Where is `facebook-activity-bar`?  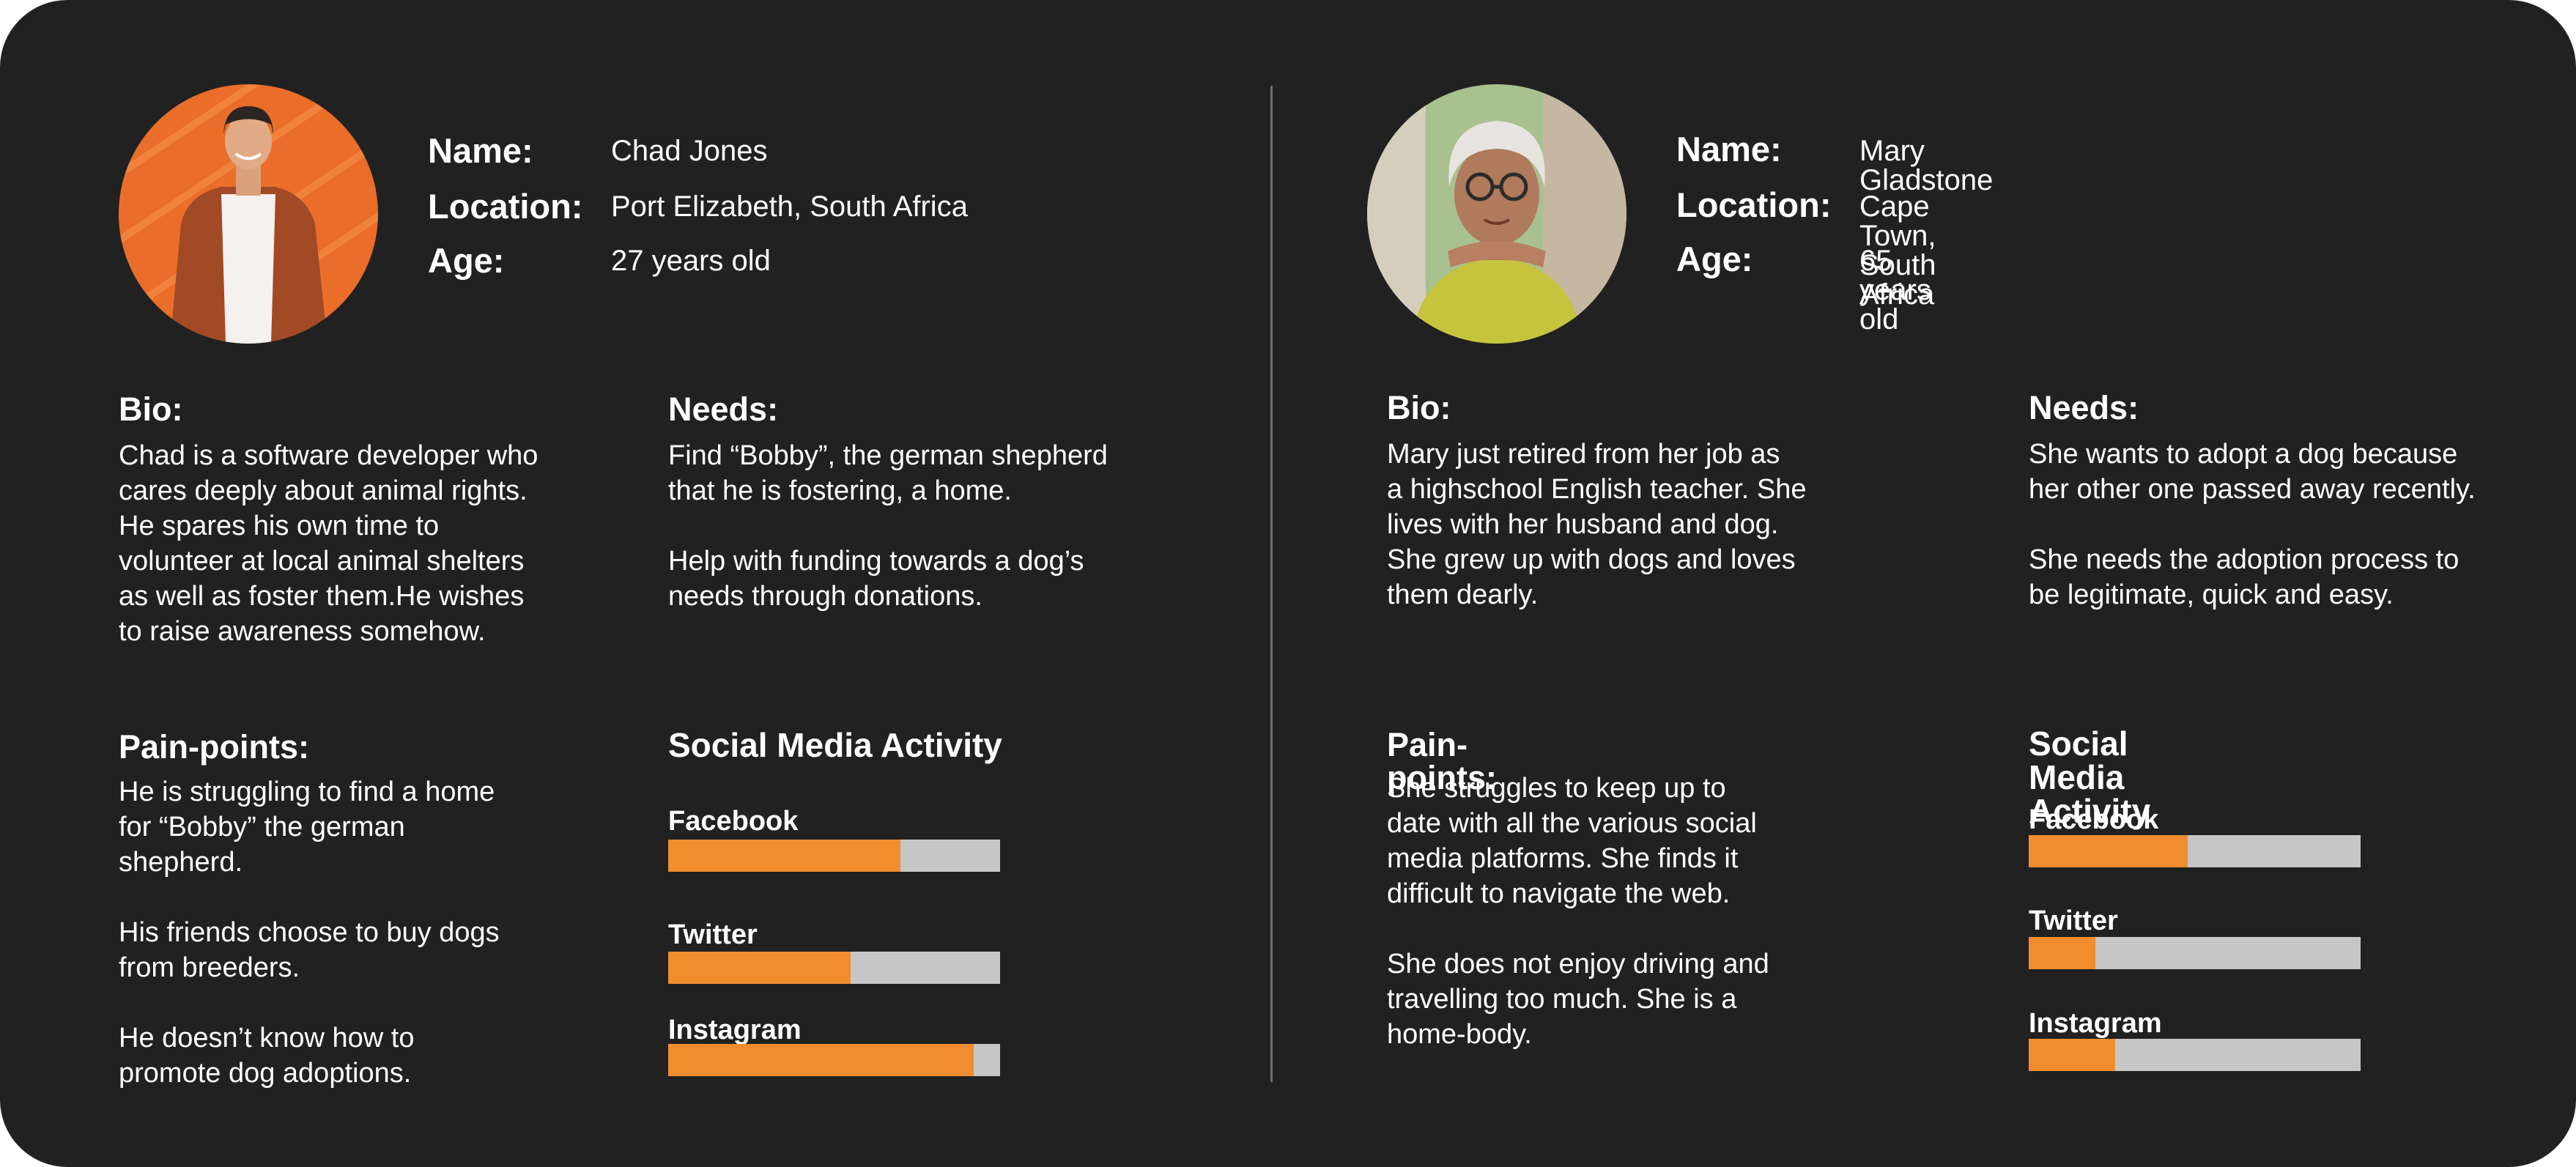
facebook-activity-bar is located at coordinates (2195, 851).